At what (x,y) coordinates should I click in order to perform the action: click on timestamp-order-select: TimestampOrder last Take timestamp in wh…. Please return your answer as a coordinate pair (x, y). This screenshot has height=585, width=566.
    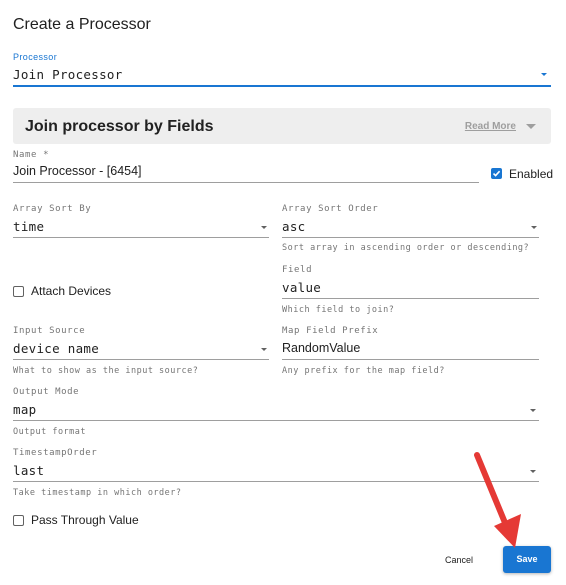
    Looking at the image, I should click on (276, 473).